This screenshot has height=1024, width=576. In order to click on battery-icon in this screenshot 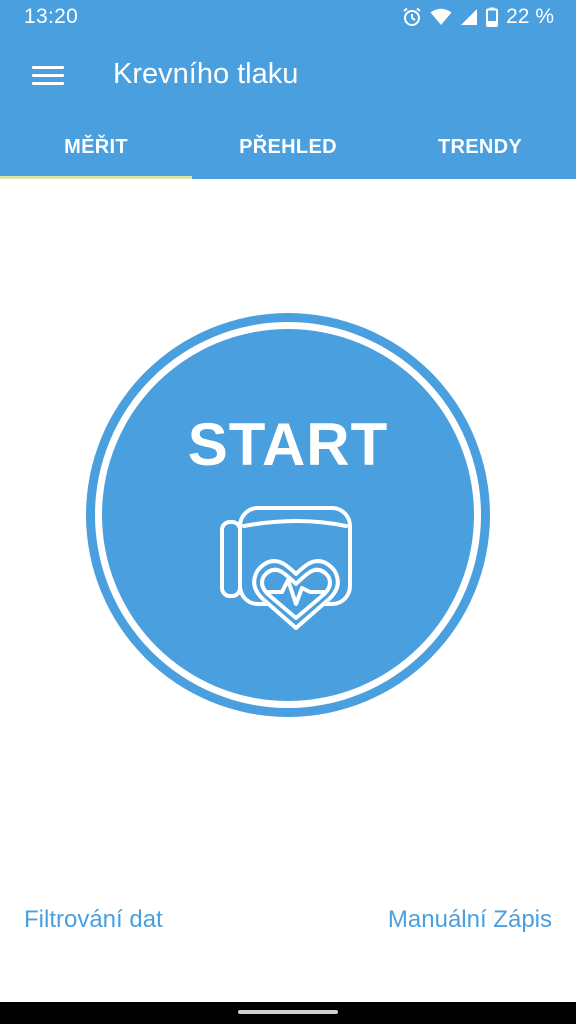, I will do `click(492, 17)`.